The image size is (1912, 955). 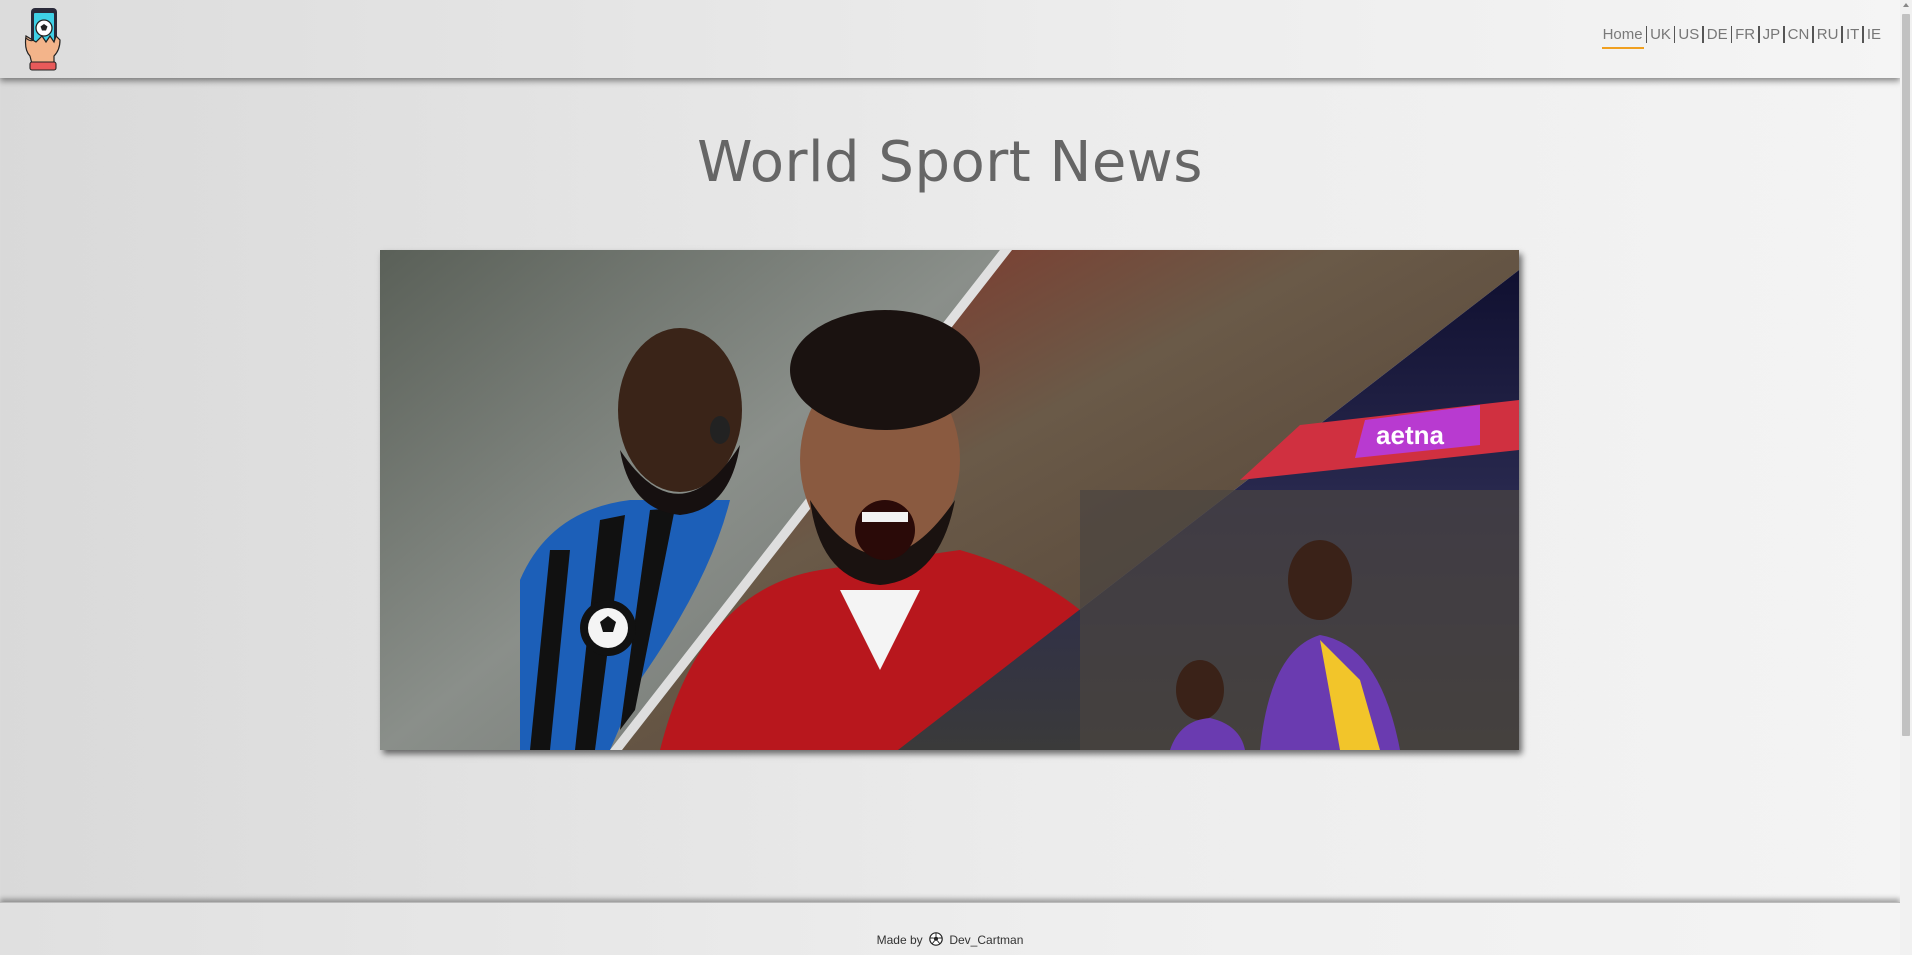 What do you see at coordinates (1772, 36) in the screenshot?
I see `nav-item-jp: JP` at bounding box center [1772, 36].